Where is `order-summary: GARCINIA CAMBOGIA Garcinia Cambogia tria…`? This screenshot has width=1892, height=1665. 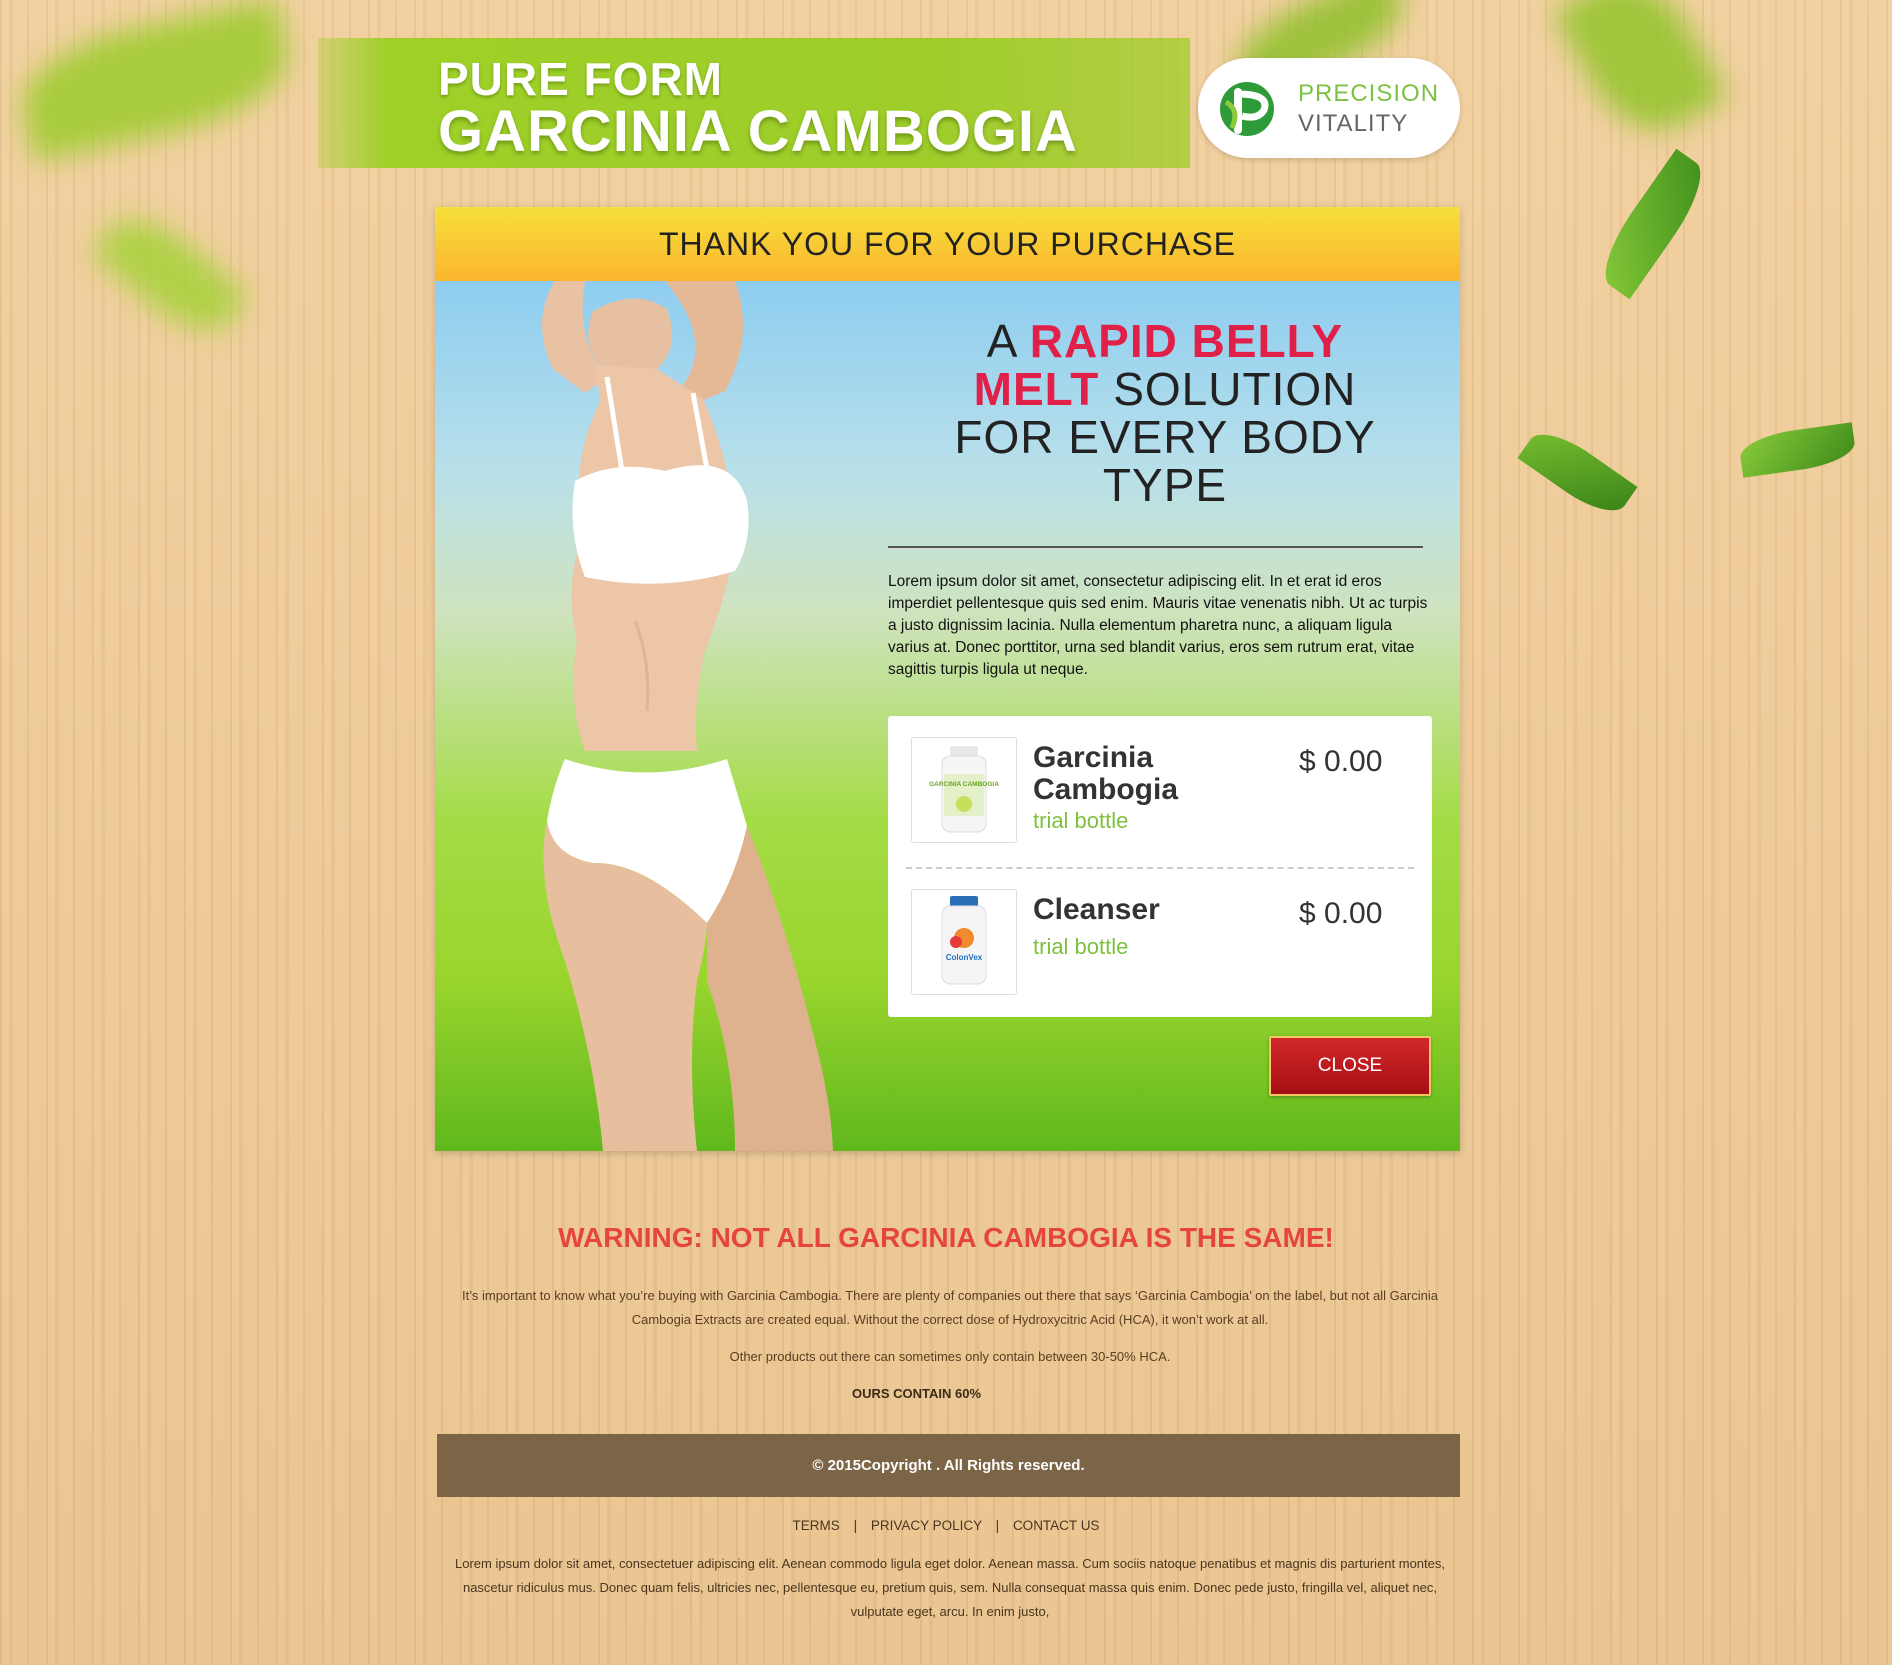 order-summary: GARCINIA CAMBOGIA Garcinia Cambogia tria… is located at coordinates (1160, 866).